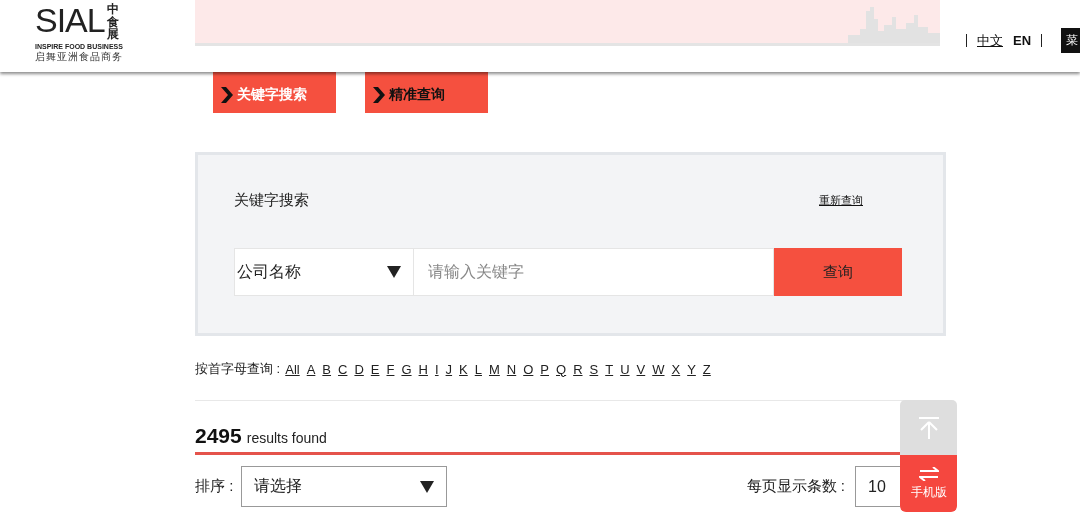  Describe the element at coordinates (641, 369) in the screenshot. I see `letter-link: V` at that location.